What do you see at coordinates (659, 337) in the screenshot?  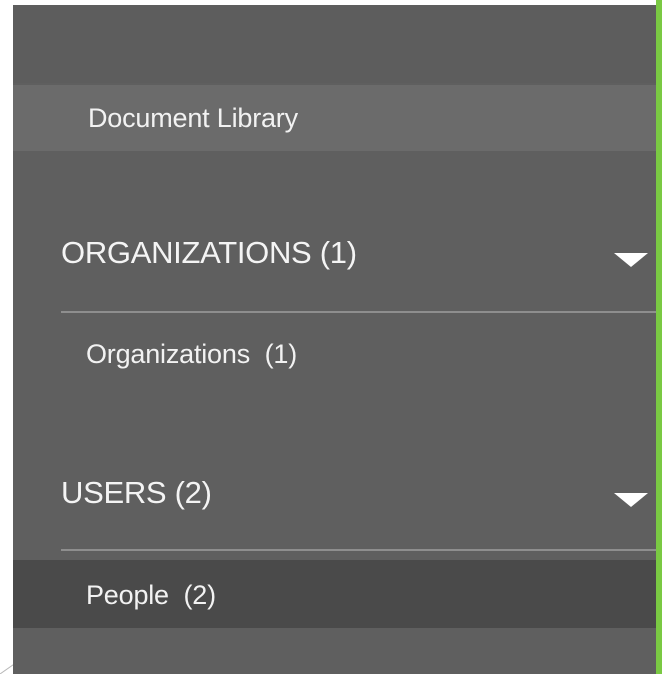 I see `accent-bar` at bounding box center [659, 337].